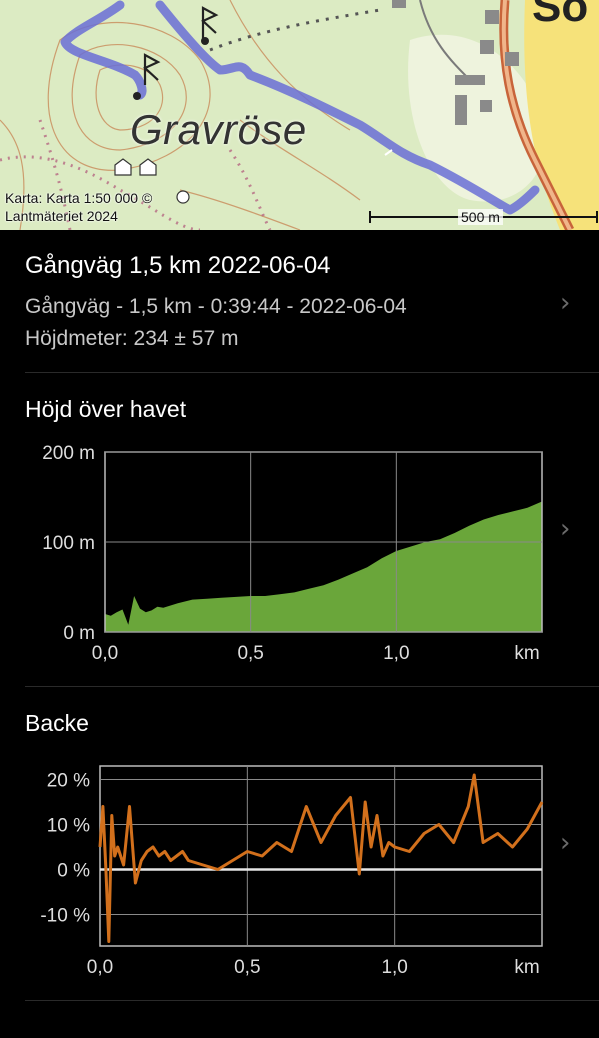  Describe the element at coordinates (560, 15) in the screenshot. I see `map-place-label-corner: So` at that location.